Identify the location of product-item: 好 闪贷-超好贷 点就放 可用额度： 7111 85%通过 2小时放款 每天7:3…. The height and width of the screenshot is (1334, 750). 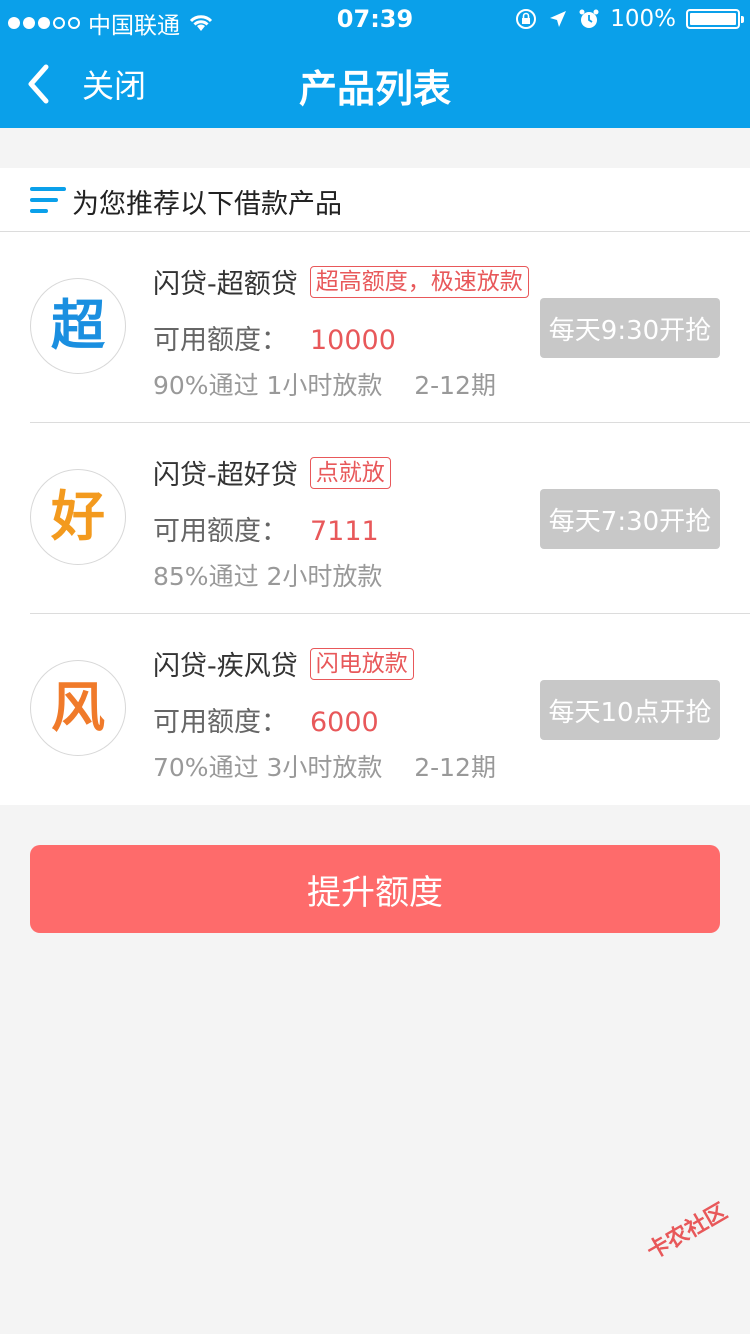
(375, 518).